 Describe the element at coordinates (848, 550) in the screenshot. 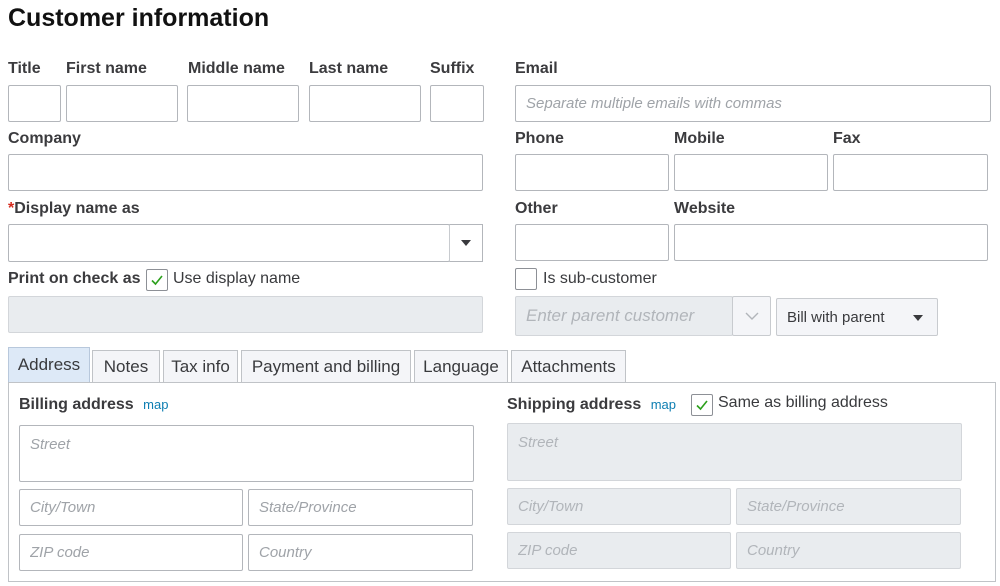

I see `shipping-country-input` at that location.